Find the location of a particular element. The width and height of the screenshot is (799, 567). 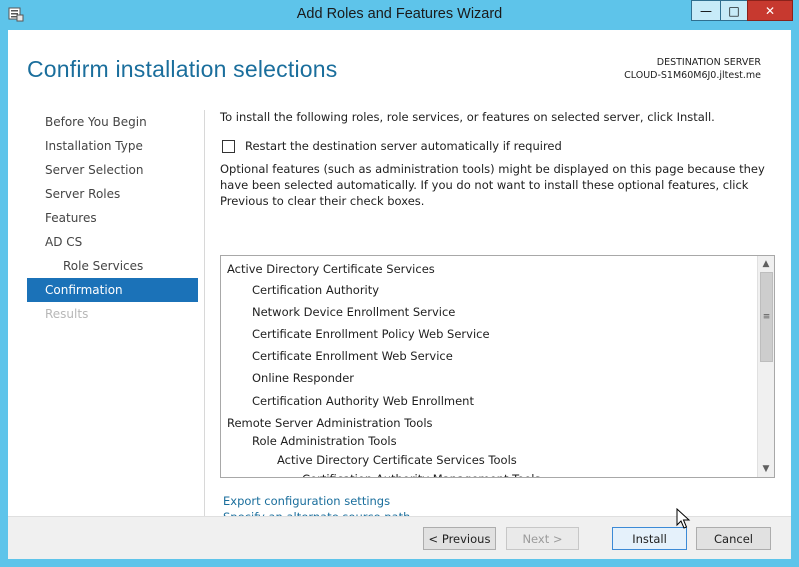

minimize-button: — is located at coordinates (706, 10).